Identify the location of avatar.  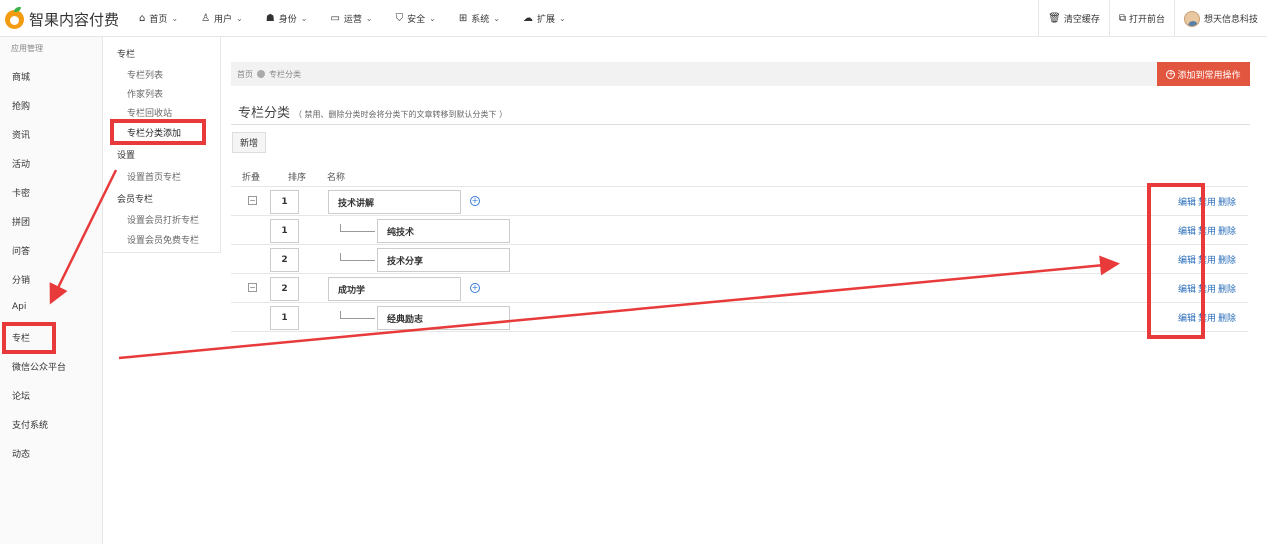
(1191, 18).